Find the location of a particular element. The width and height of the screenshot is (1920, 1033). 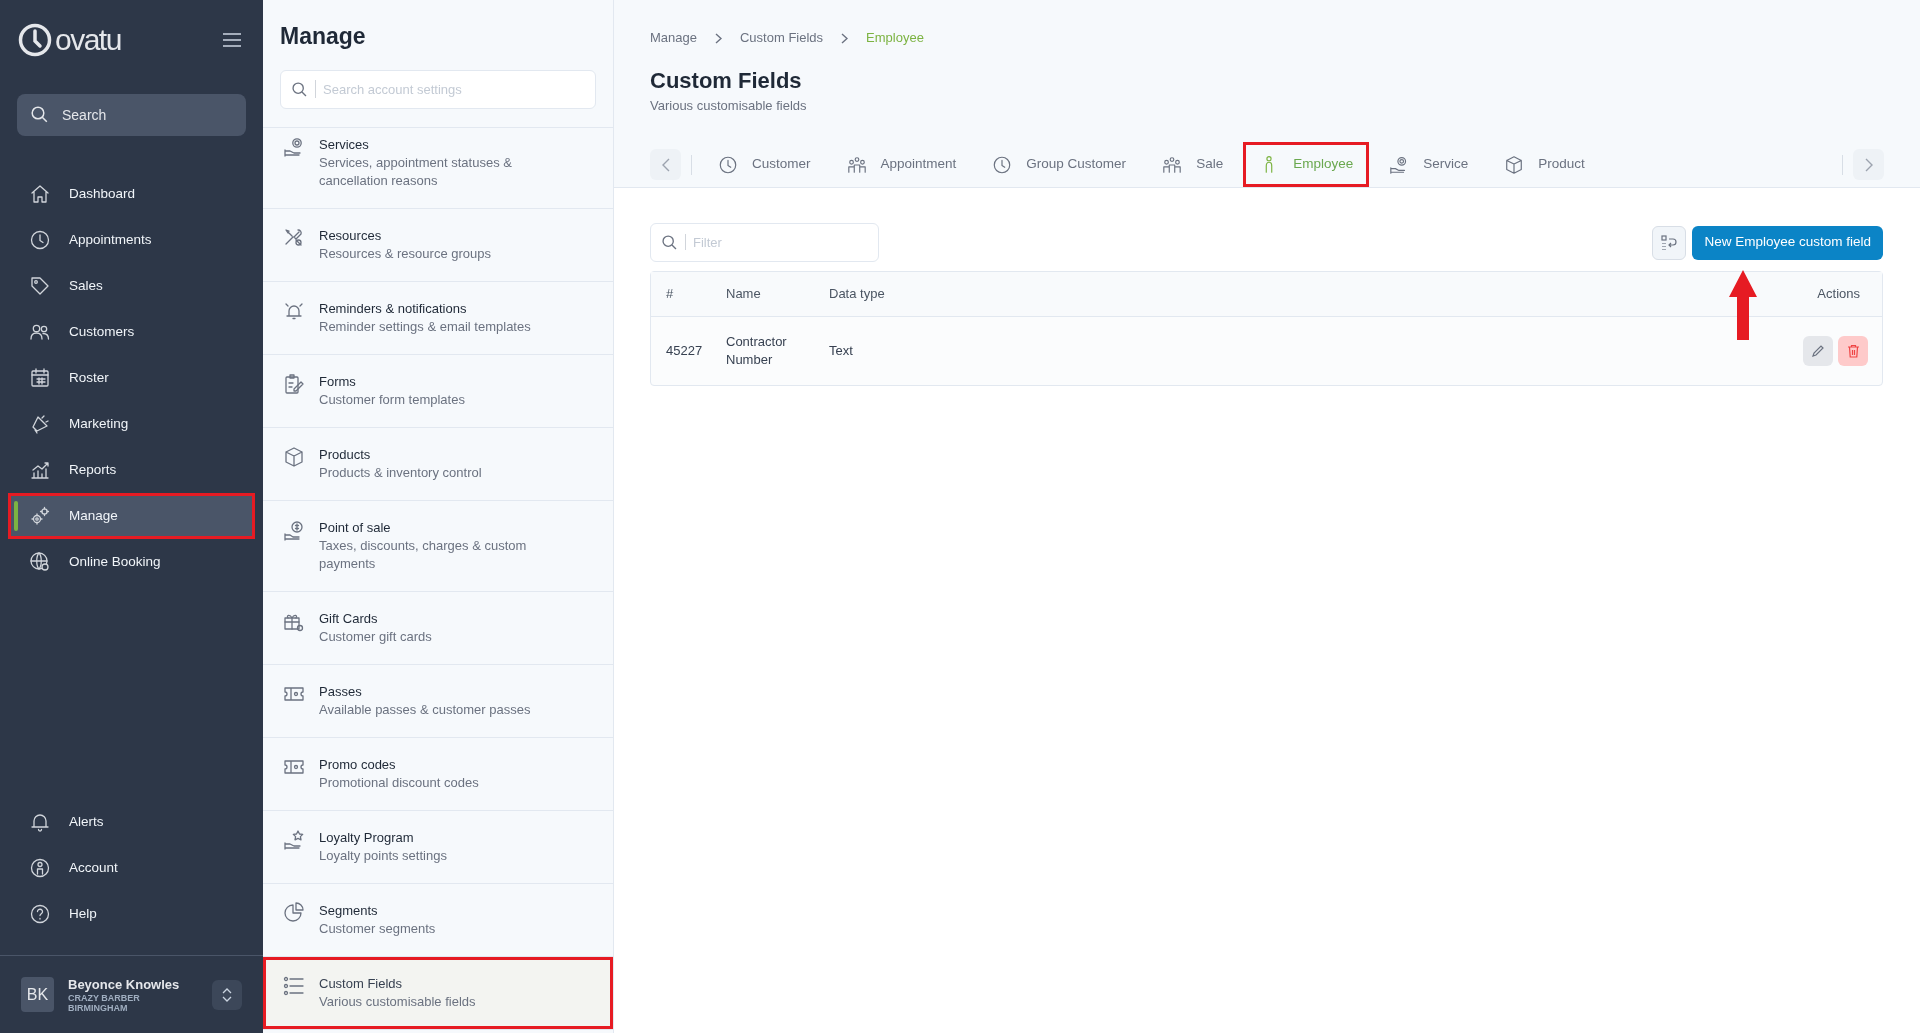

table-cell-text: Text is located at coordinates (841, 351).